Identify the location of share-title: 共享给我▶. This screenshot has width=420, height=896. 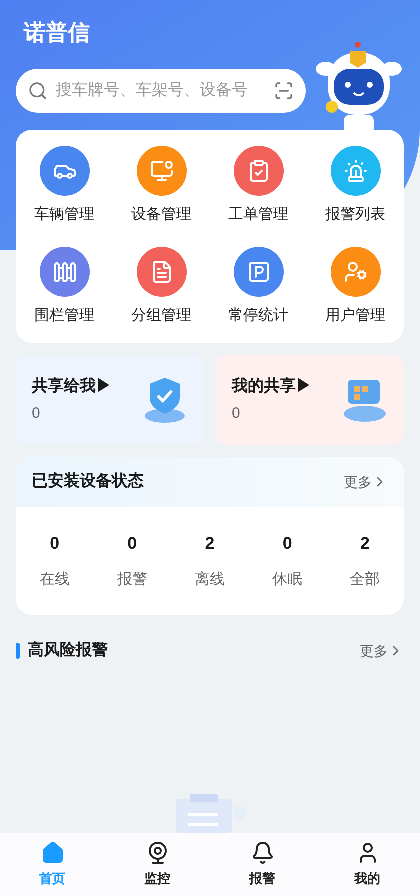
(72, 386).